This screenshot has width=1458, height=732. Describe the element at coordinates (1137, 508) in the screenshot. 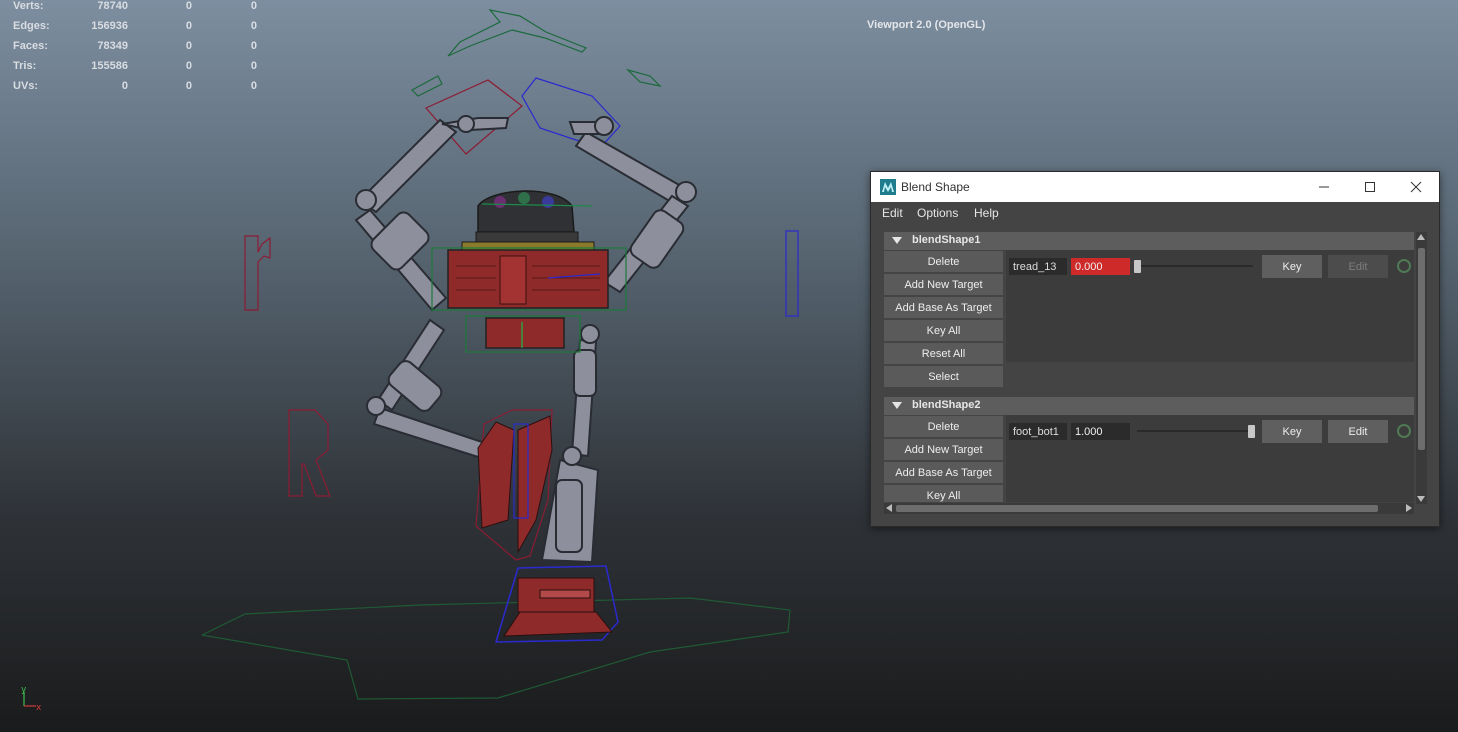

I see `horizontal-scroll-thumb` at that location.